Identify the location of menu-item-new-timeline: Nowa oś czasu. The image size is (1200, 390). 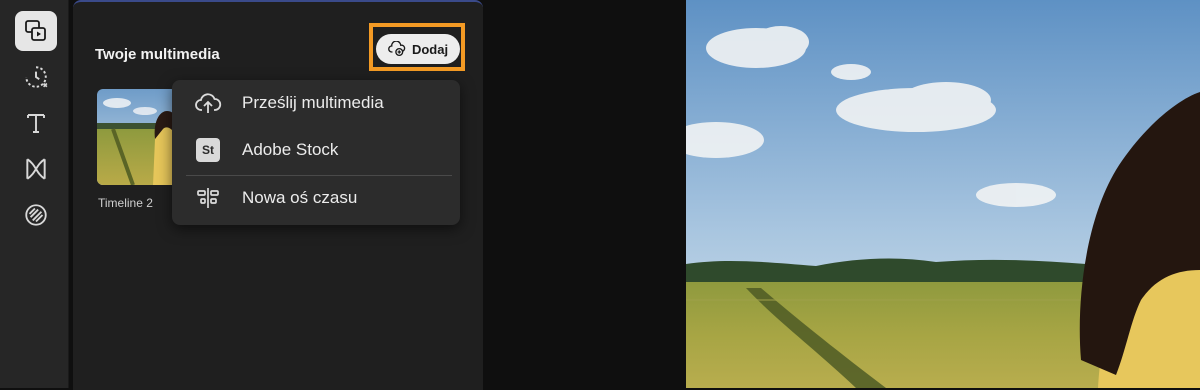
(316, 198).